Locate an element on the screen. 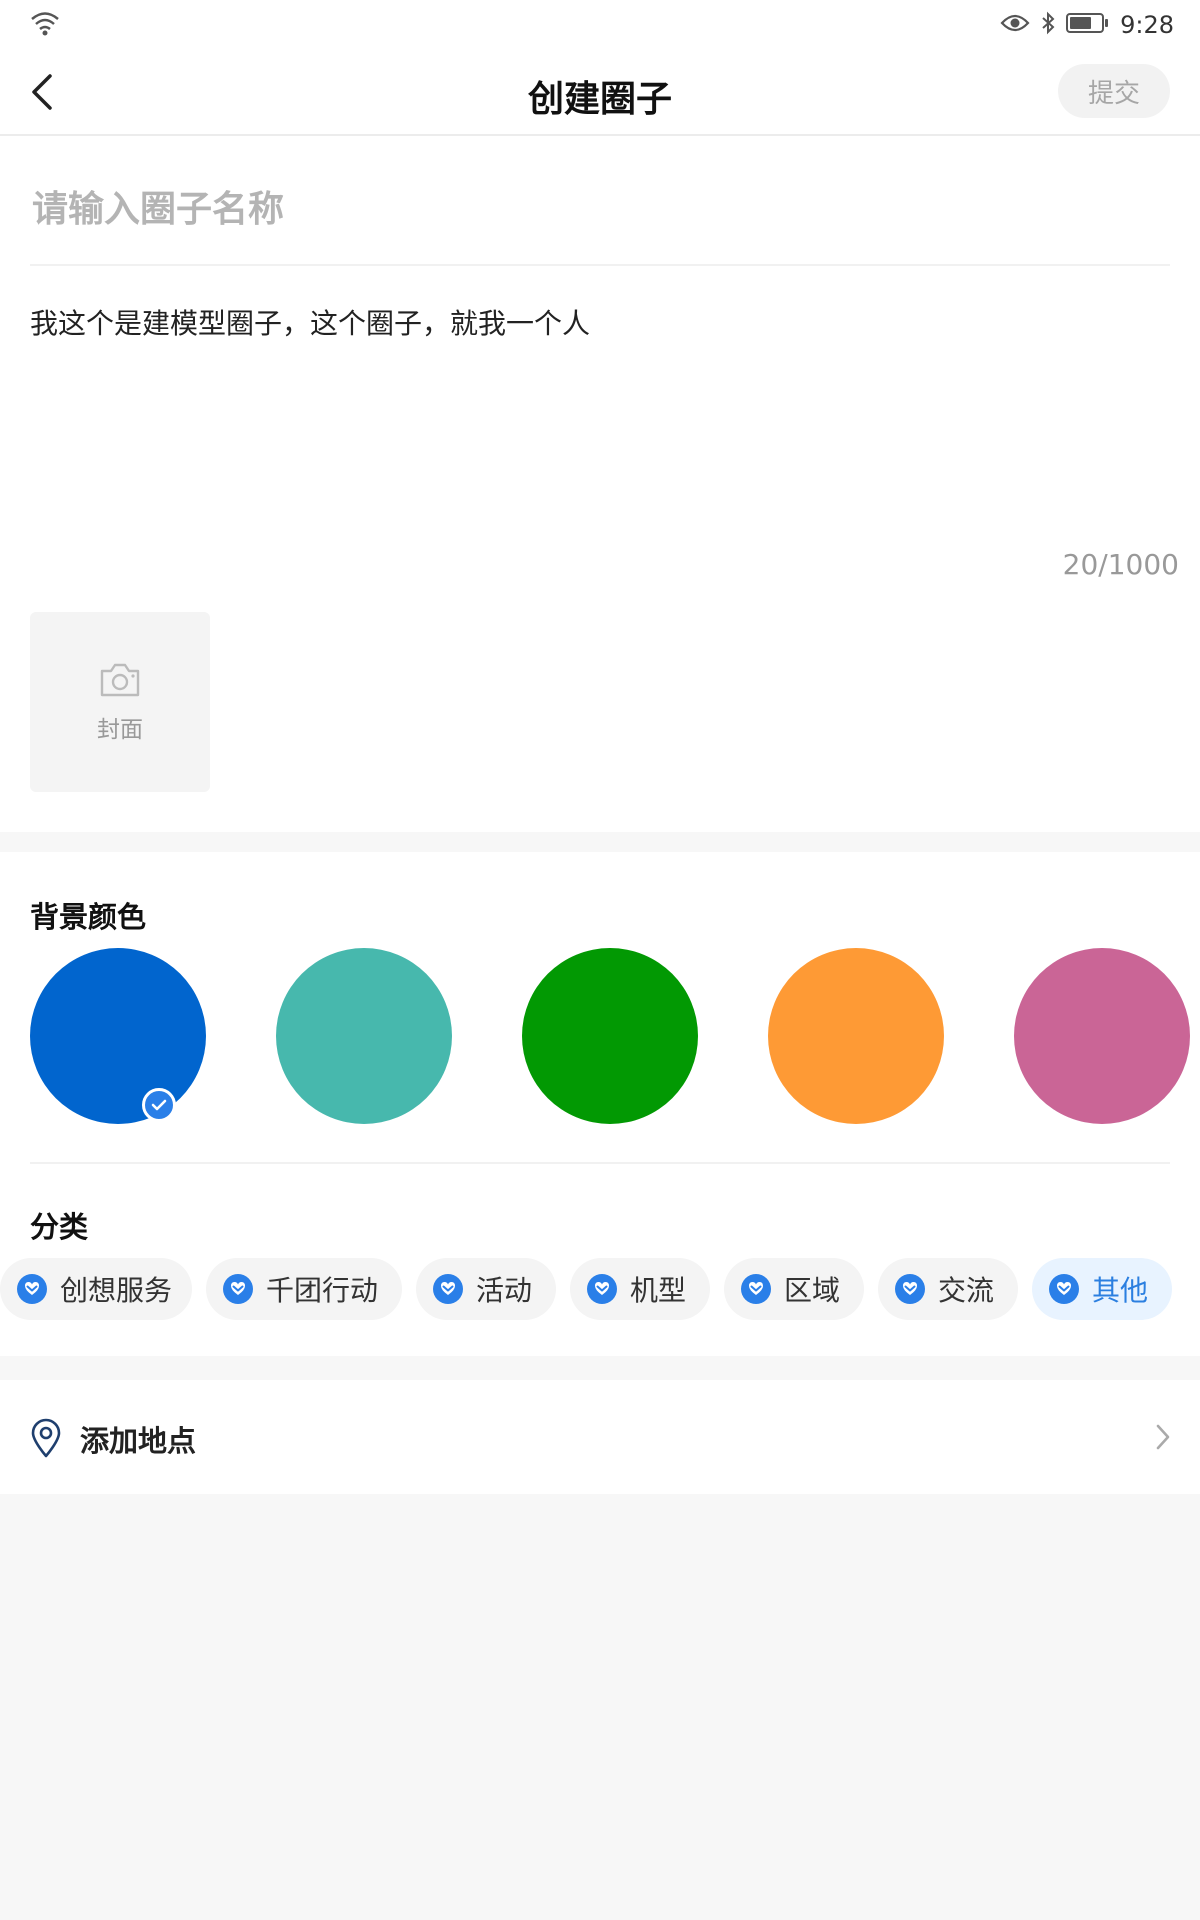  status-icons: 9:28 is located at coordinates (1087, 25).